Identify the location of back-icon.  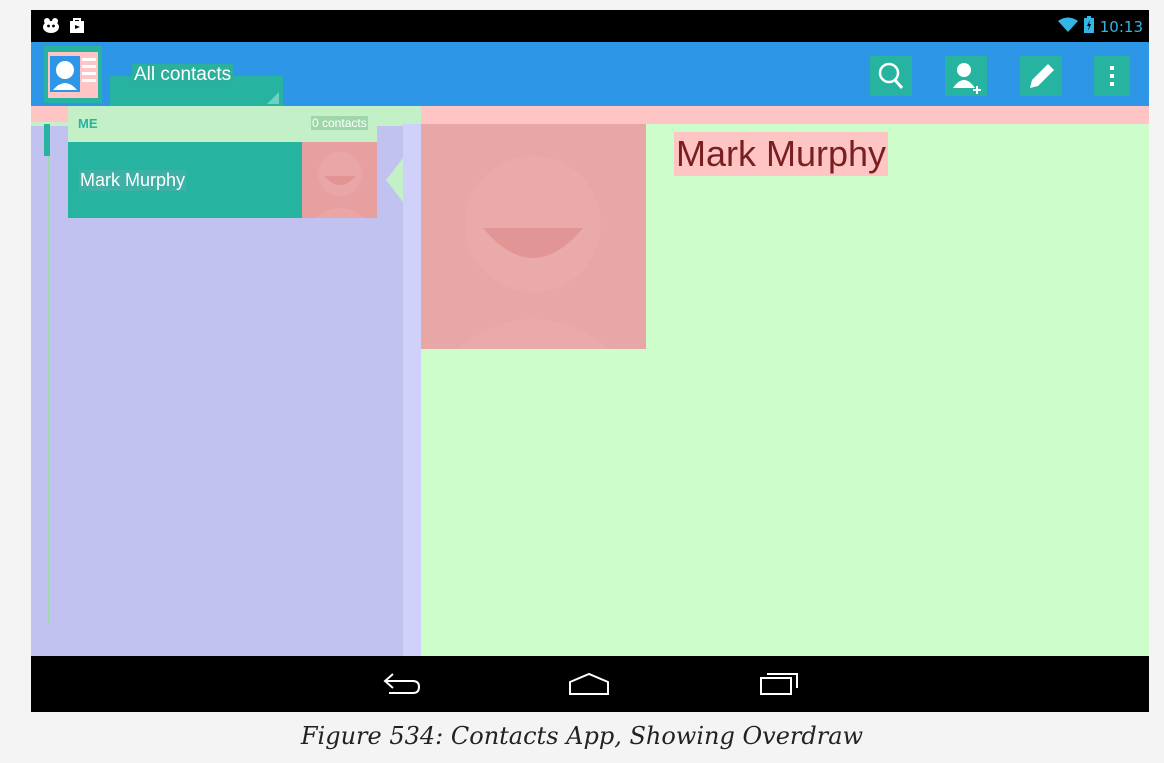
(402, 683).